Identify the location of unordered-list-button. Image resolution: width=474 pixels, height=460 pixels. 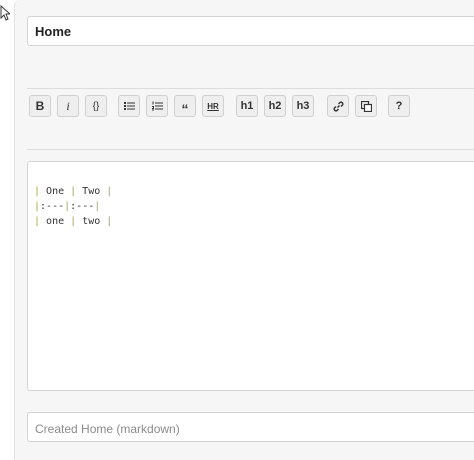
(129, 106).